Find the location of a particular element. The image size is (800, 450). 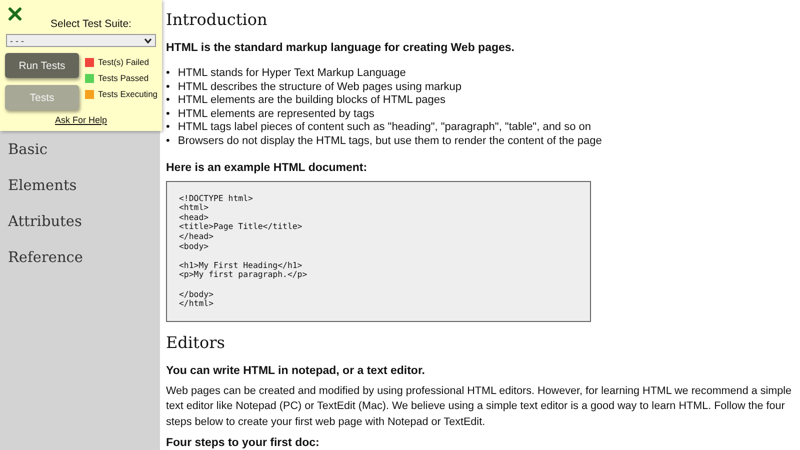

section-heading: Editors is located at coordinates (195, 343).